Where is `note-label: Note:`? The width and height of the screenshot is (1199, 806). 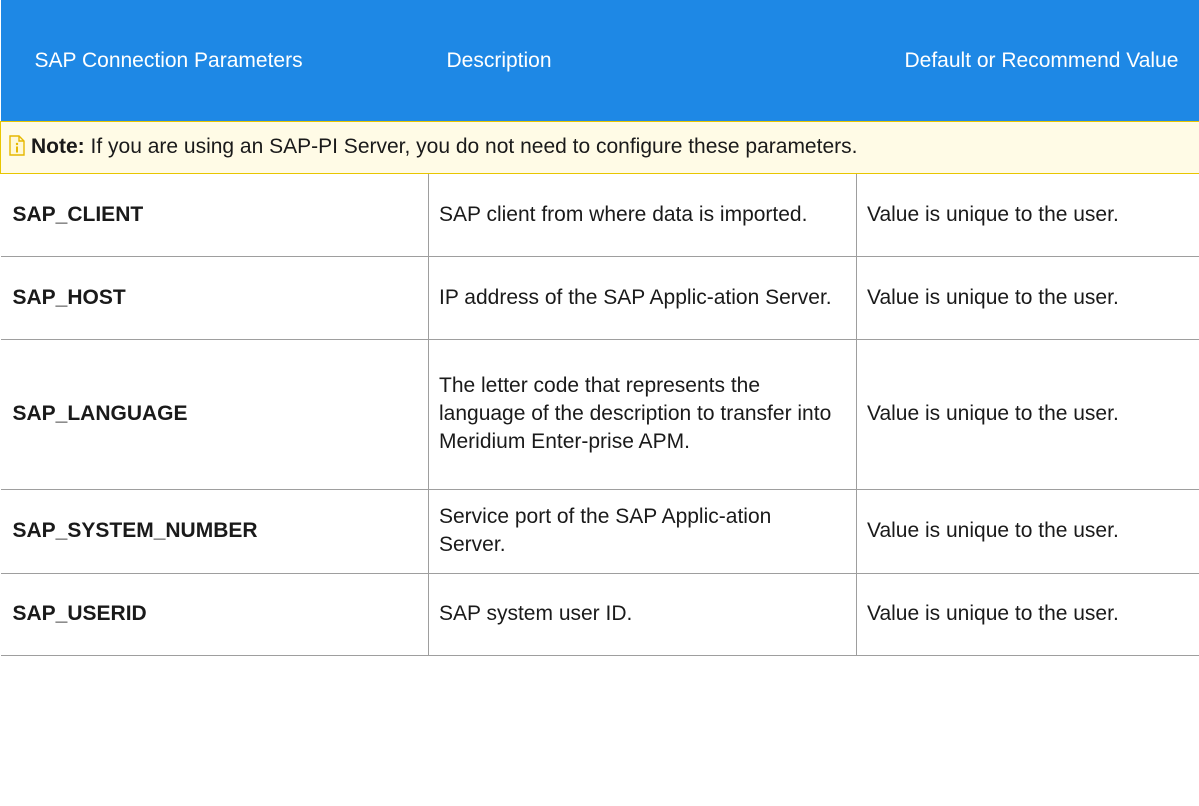
note-label: Note: is located at coordinates (58, 146).